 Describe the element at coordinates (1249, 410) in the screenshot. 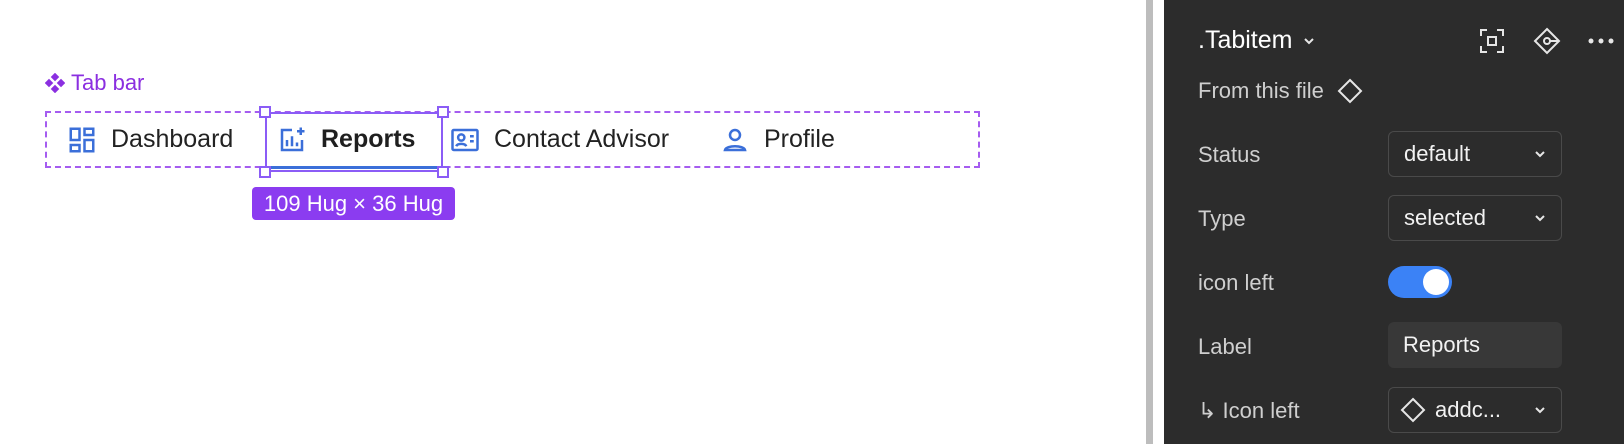

I see `icon-left-instance-label: ↳ Icon left` at that location.